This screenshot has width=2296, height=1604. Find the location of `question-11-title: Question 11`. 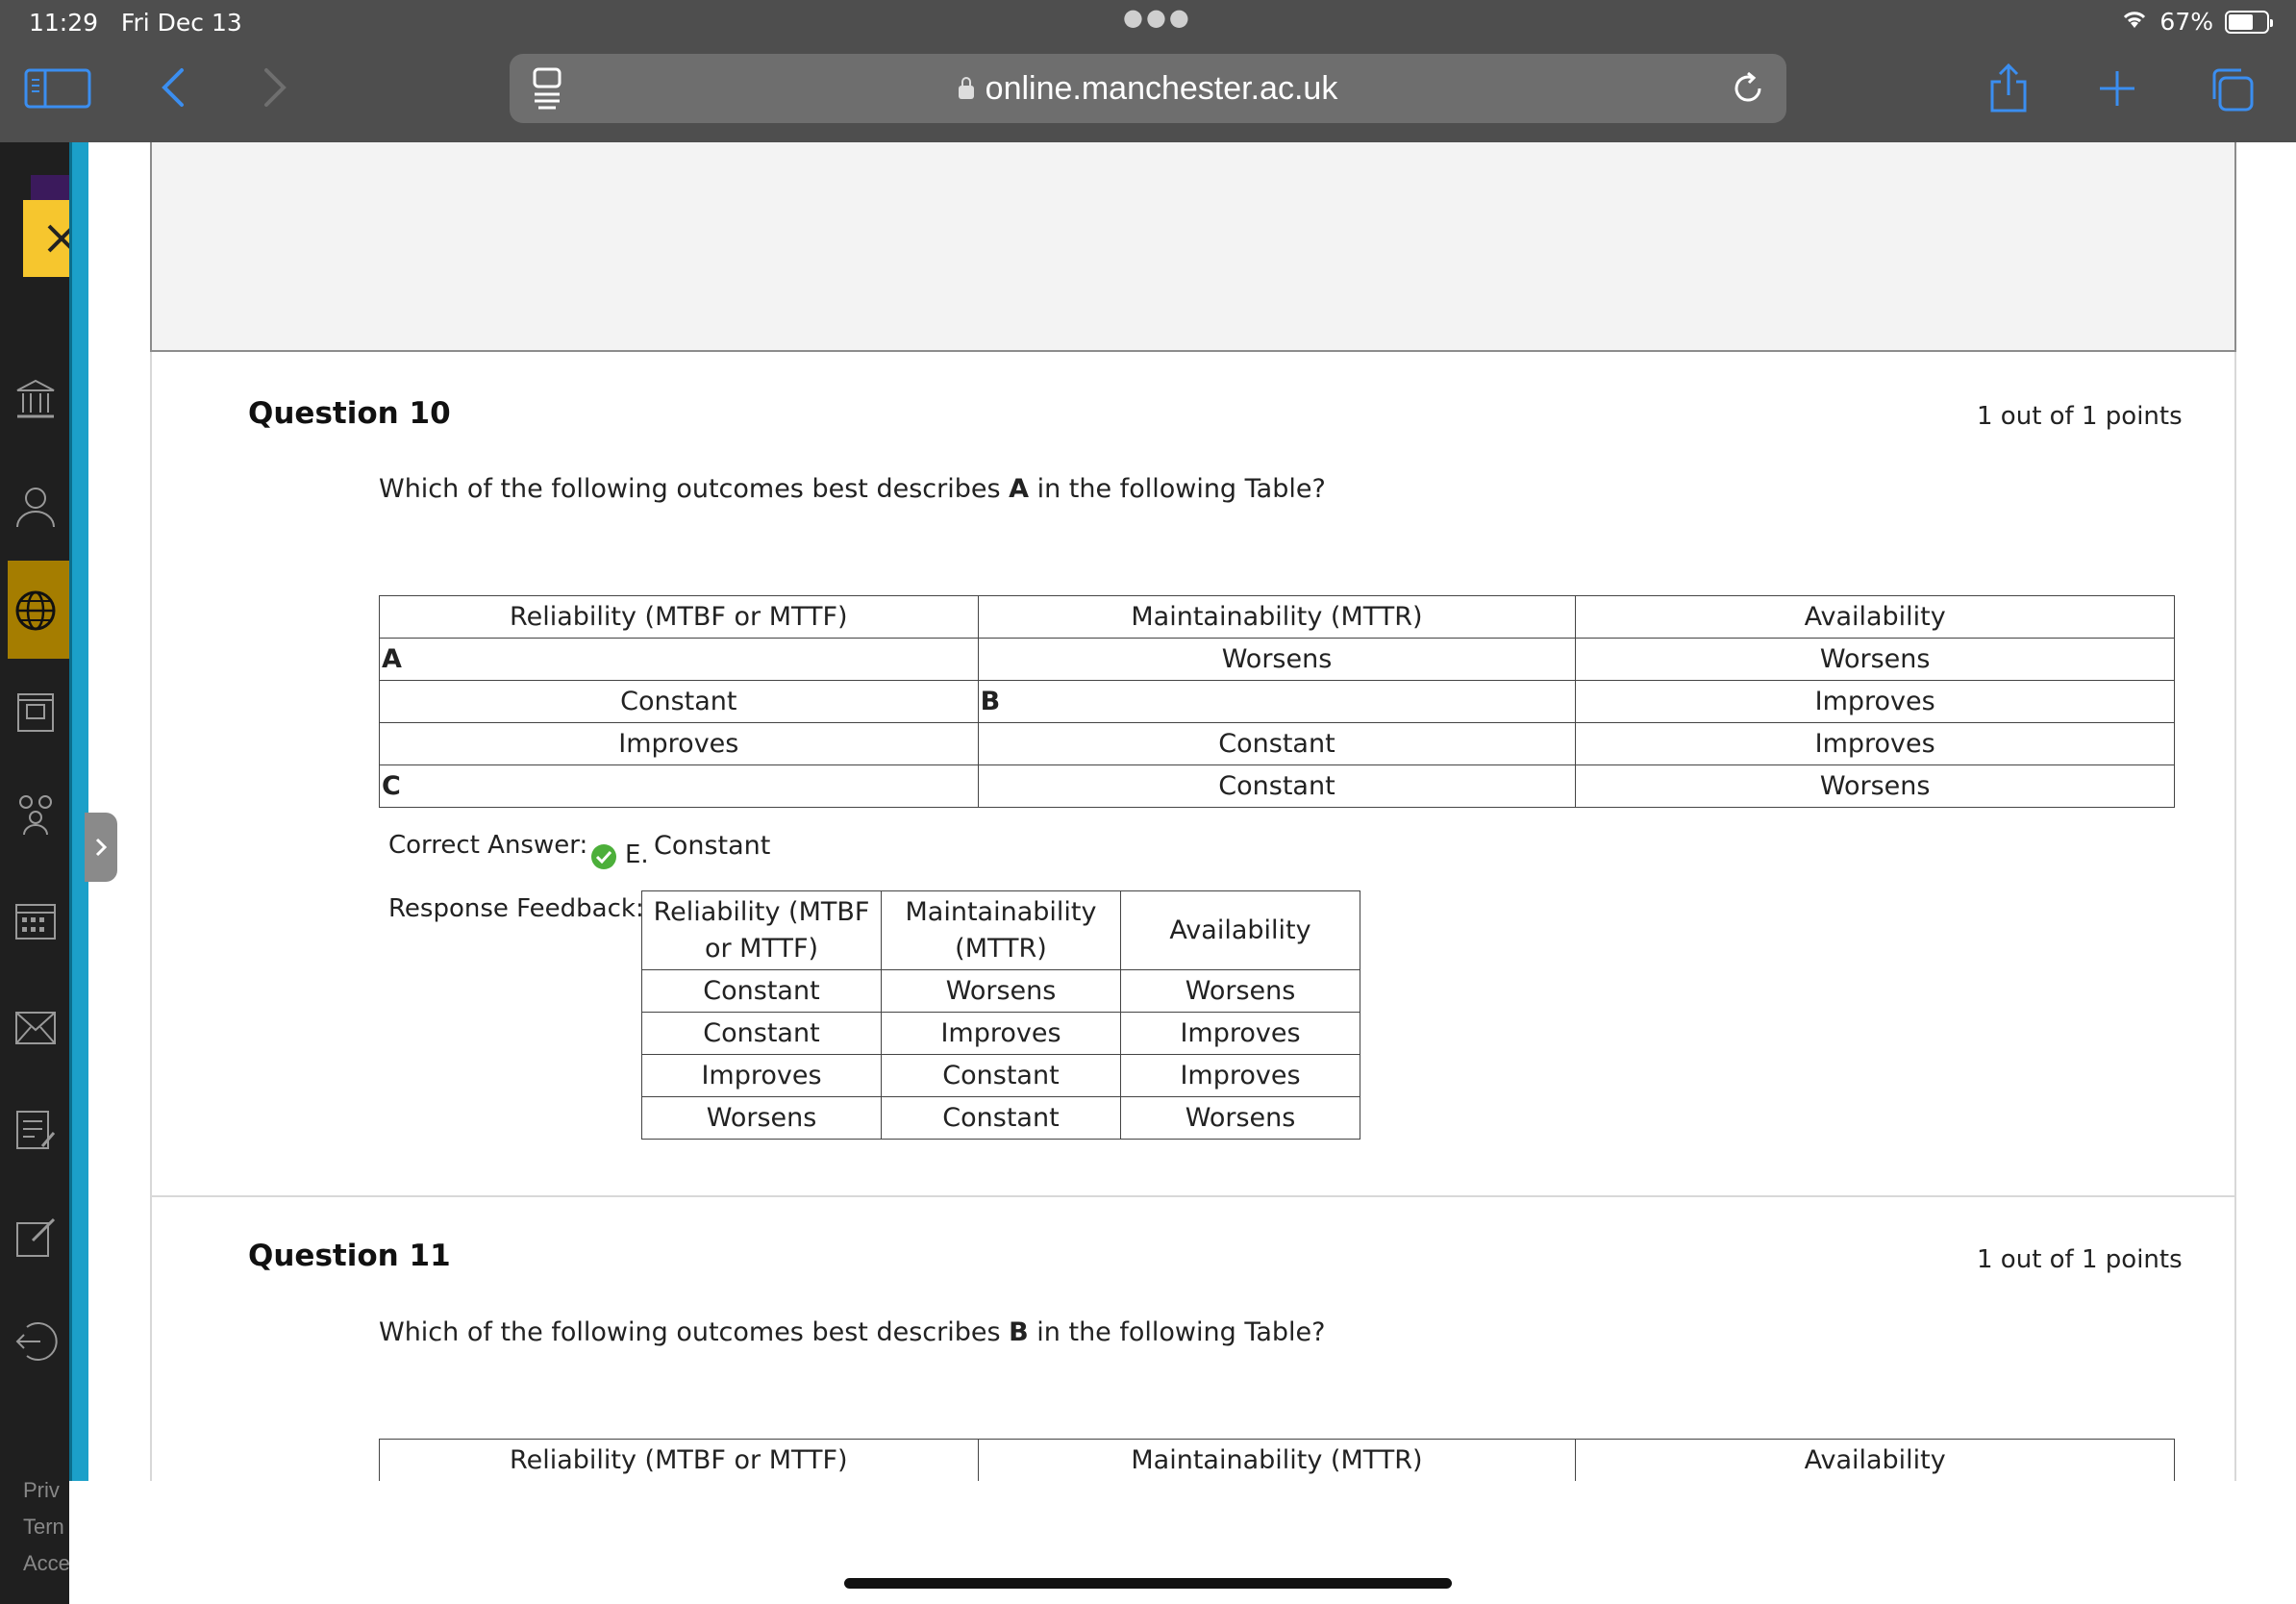

question-11-title: Question 11 is located at coordinates (349, 1256).